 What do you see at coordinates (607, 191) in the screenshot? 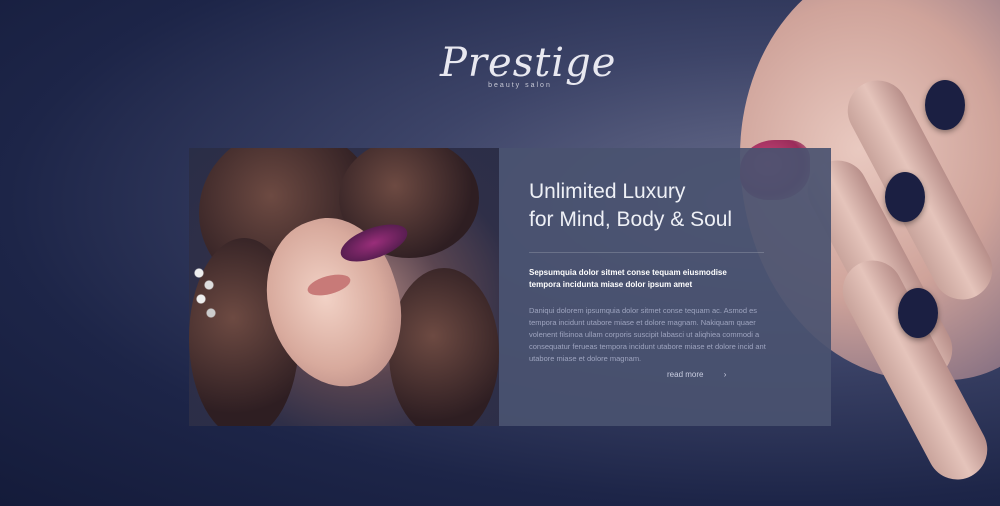
I see `heading-line-1: Unlimited Luxury` at bounding box center [607, 191].